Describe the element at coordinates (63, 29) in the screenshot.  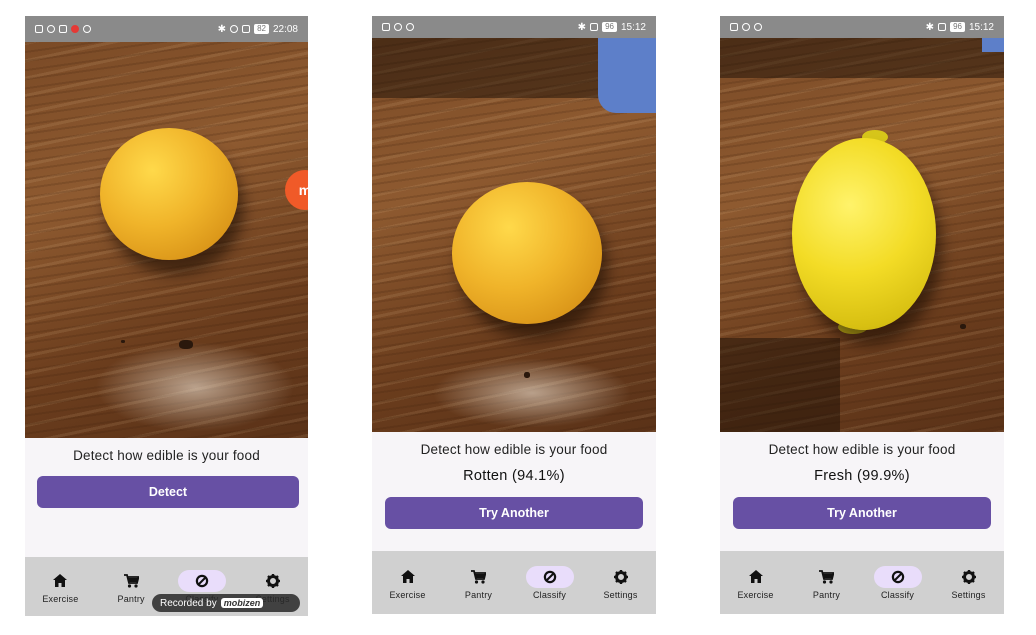
I see `data-icon` at that location.